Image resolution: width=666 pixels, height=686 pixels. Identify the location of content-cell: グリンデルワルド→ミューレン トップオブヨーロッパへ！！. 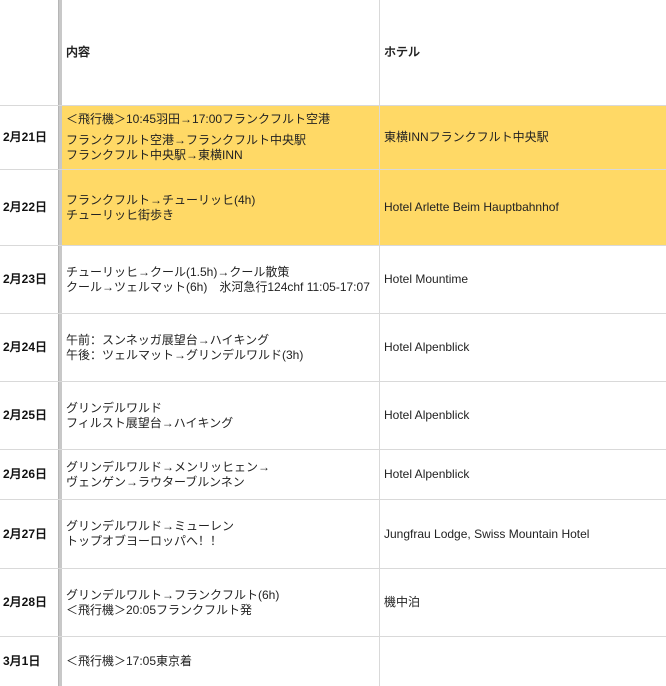
(221, 534).